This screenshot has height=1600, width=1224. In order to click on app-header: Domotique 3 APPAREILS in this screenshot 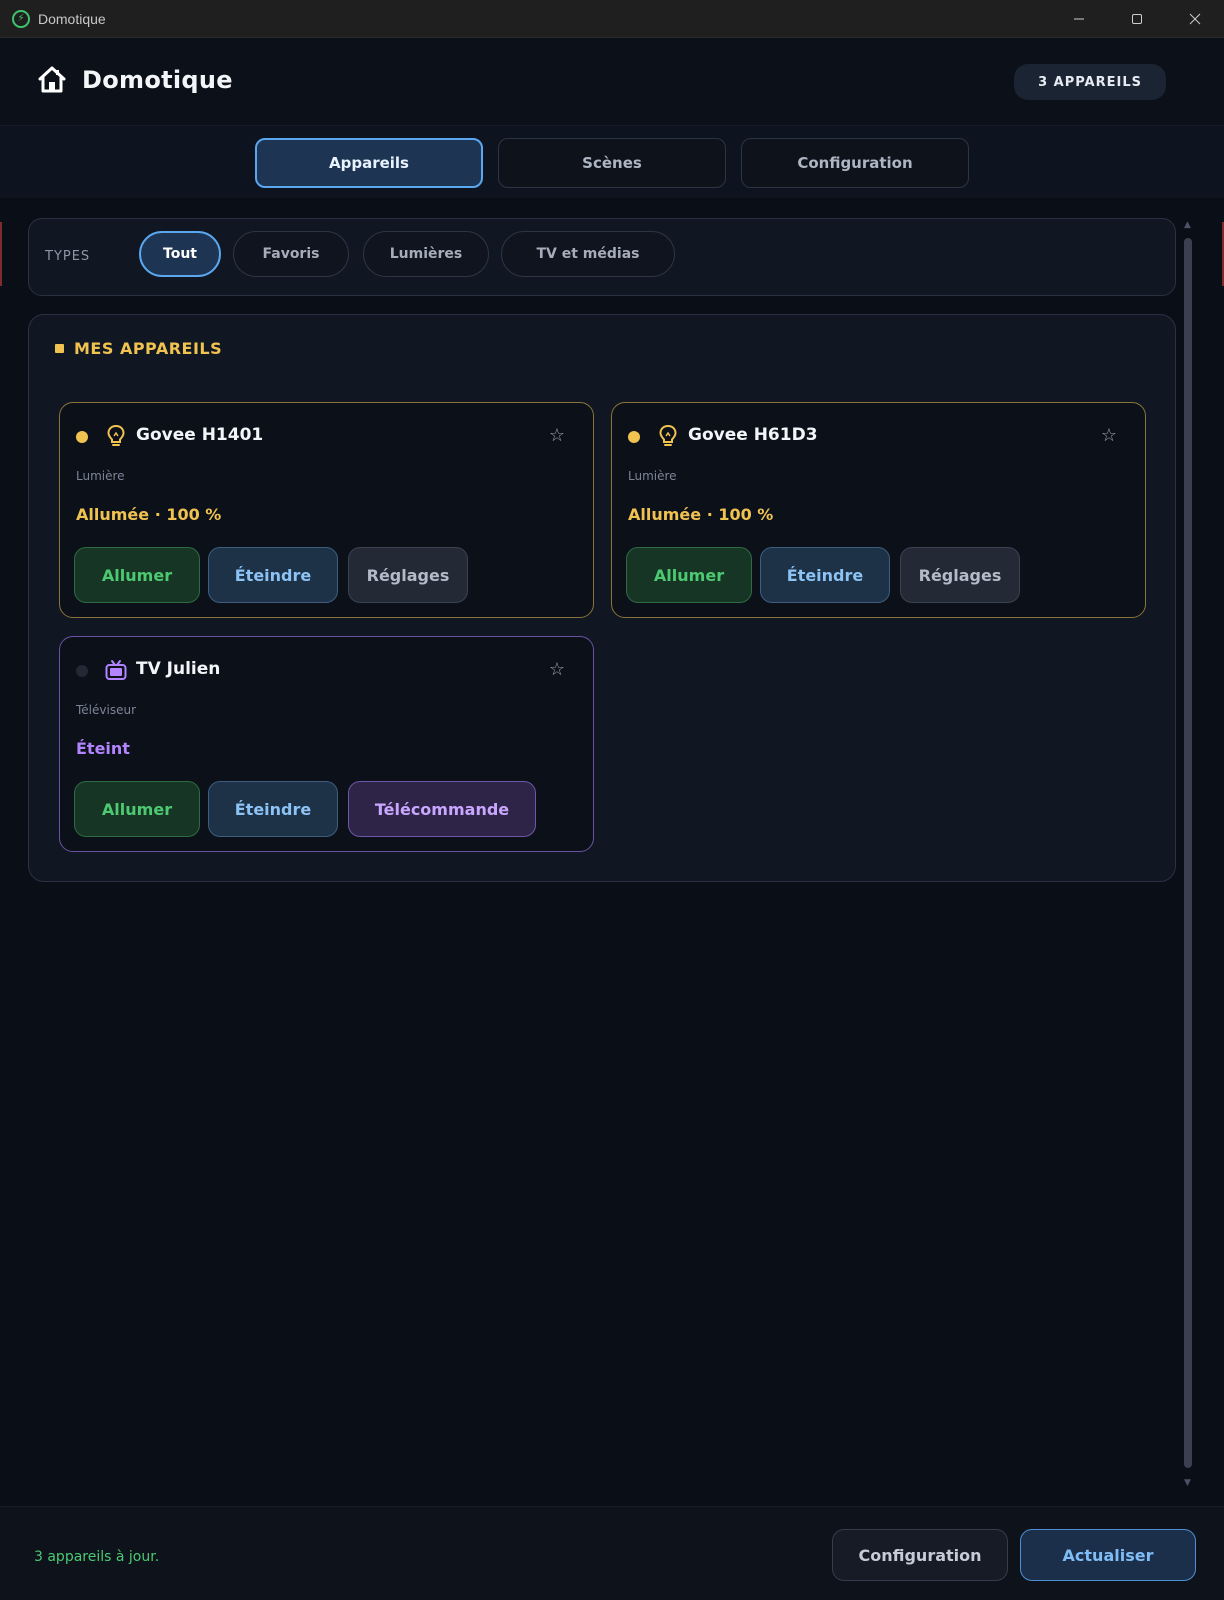, I will do `click(612, 82)`.